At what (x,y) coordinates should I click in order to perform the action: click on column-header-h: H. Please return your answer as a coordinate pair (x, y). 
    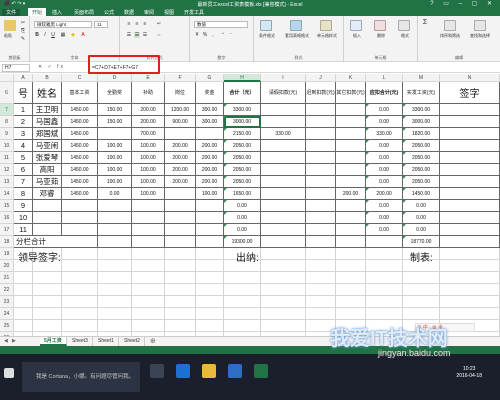
    Looking at the image, I should click on (242, 78).